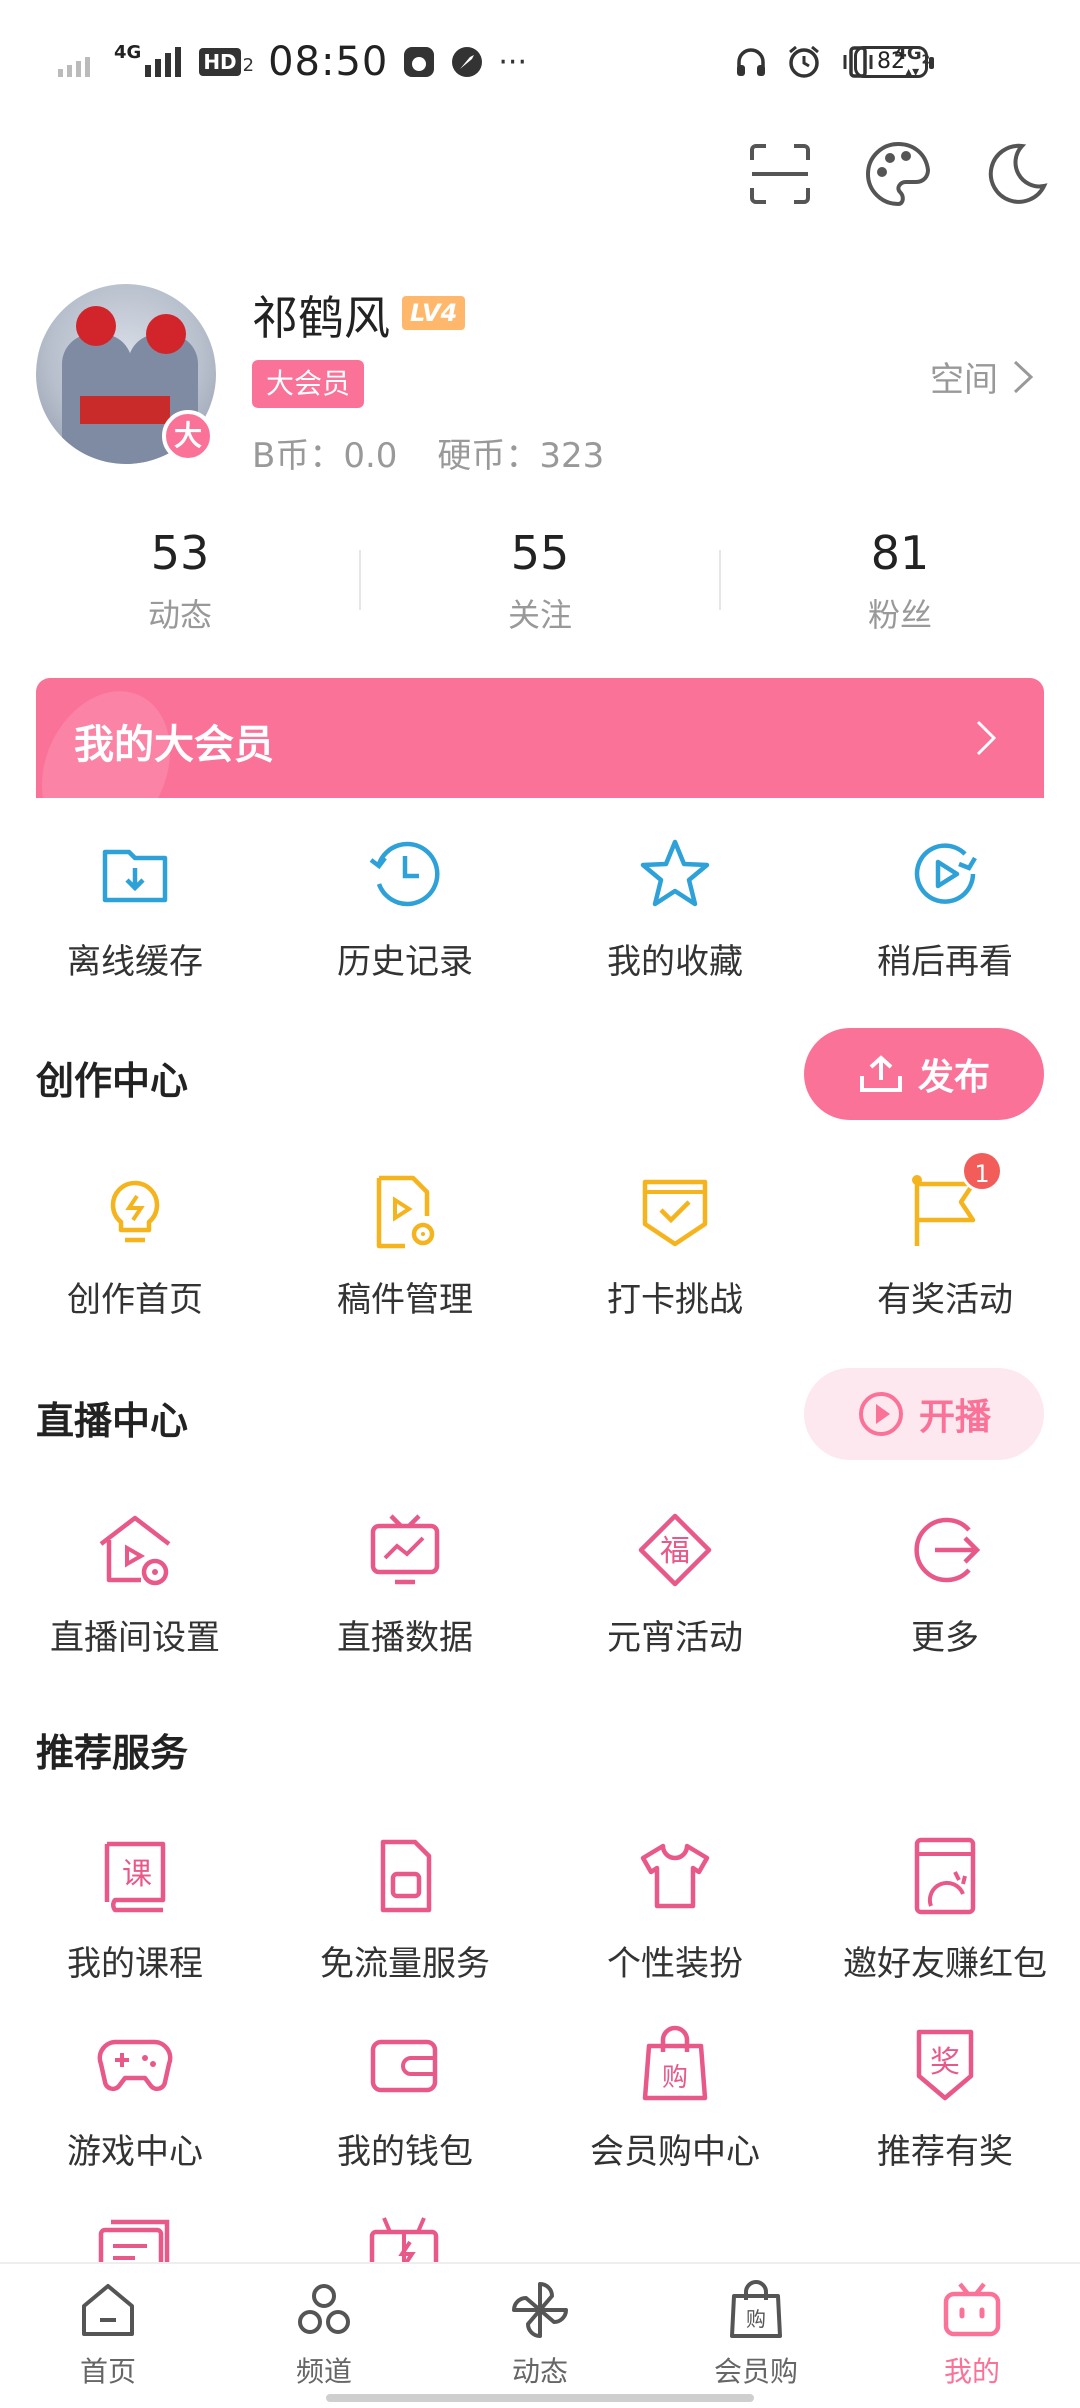  I want to click on svg-text: 购, so click(675, 2078).